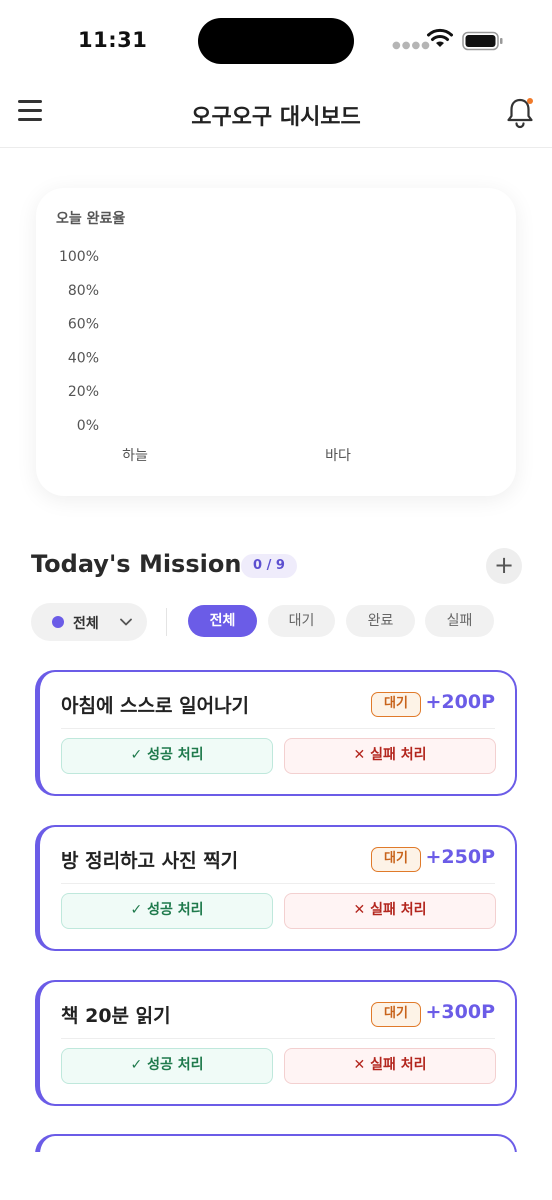 The width and height of the screenshot is (552, 1200). What do you see at coordinates (88, 426) in the screenshot?
I see `y-tick-label: 0%` at bounding box center [88, 426].